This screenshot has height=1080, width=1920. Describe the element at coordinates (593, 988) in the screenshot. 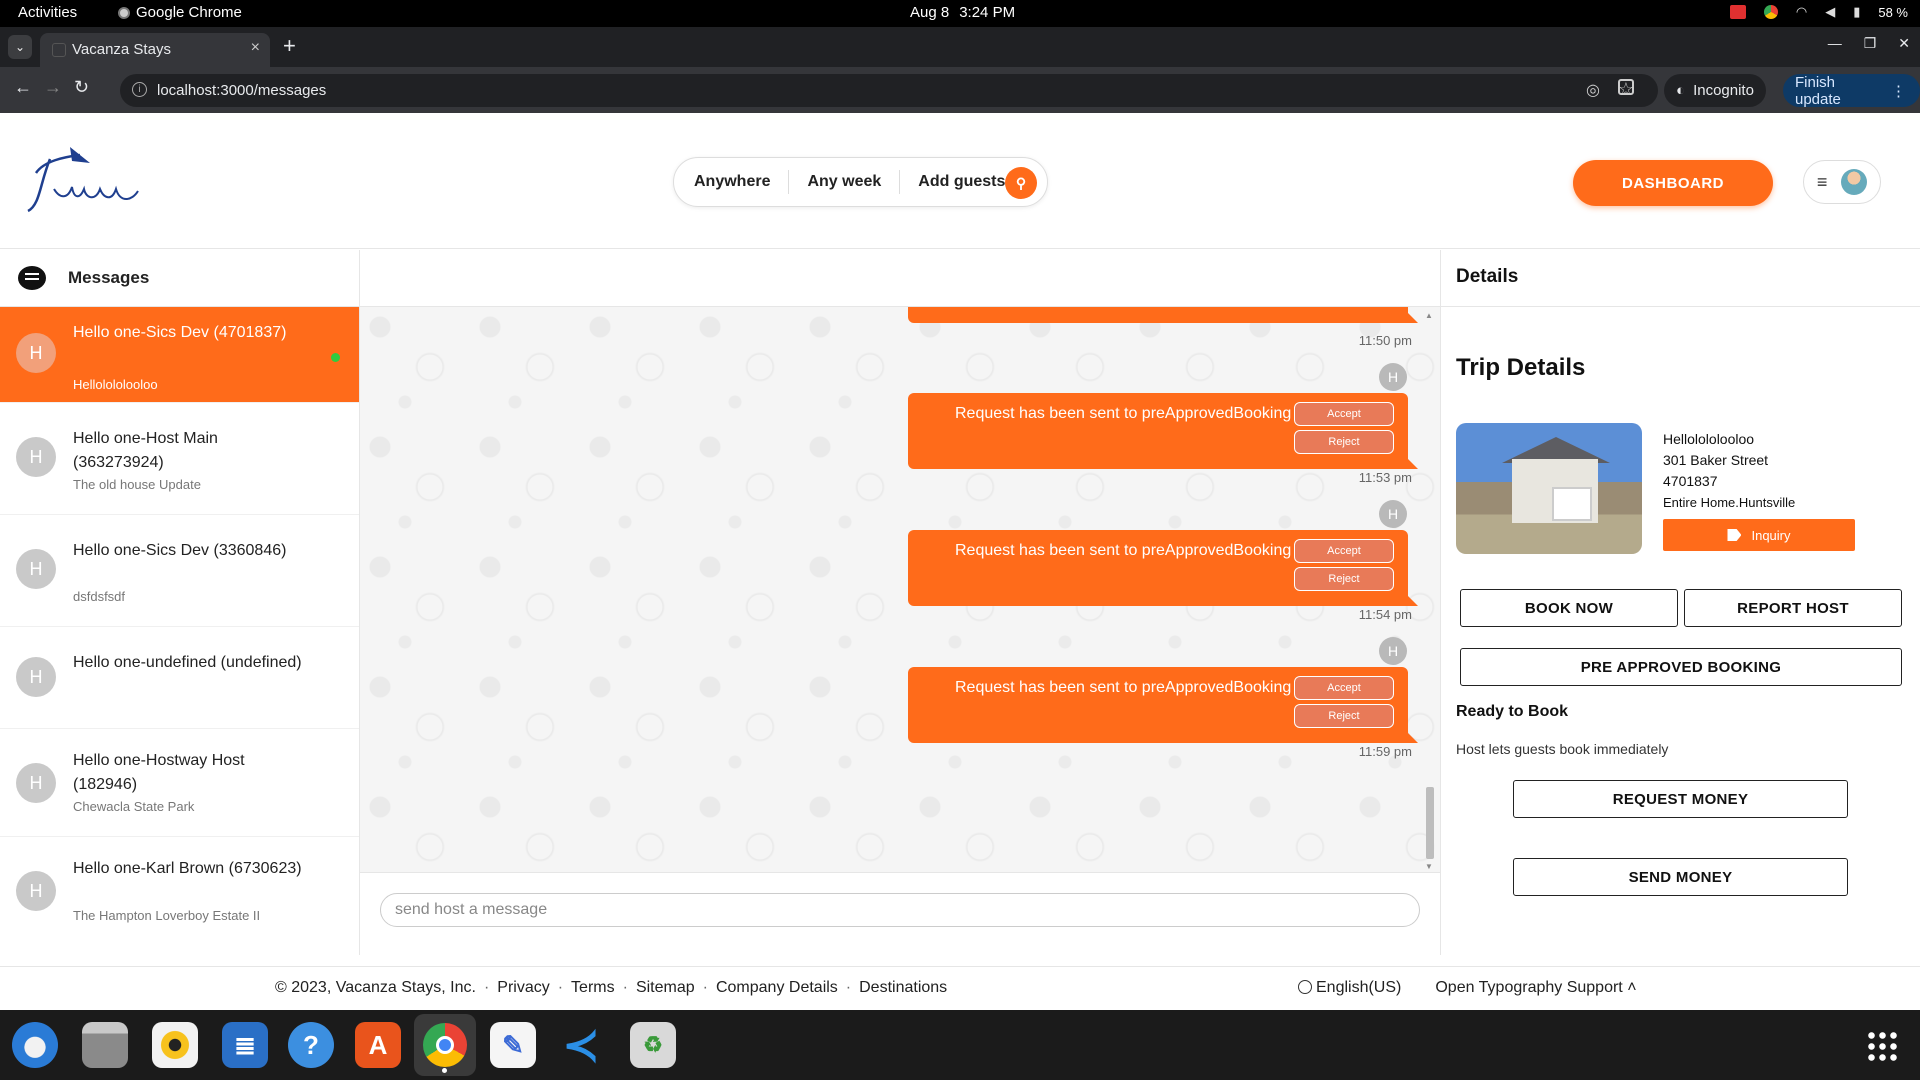

I see `footer-link-terms: Terms` at that location.